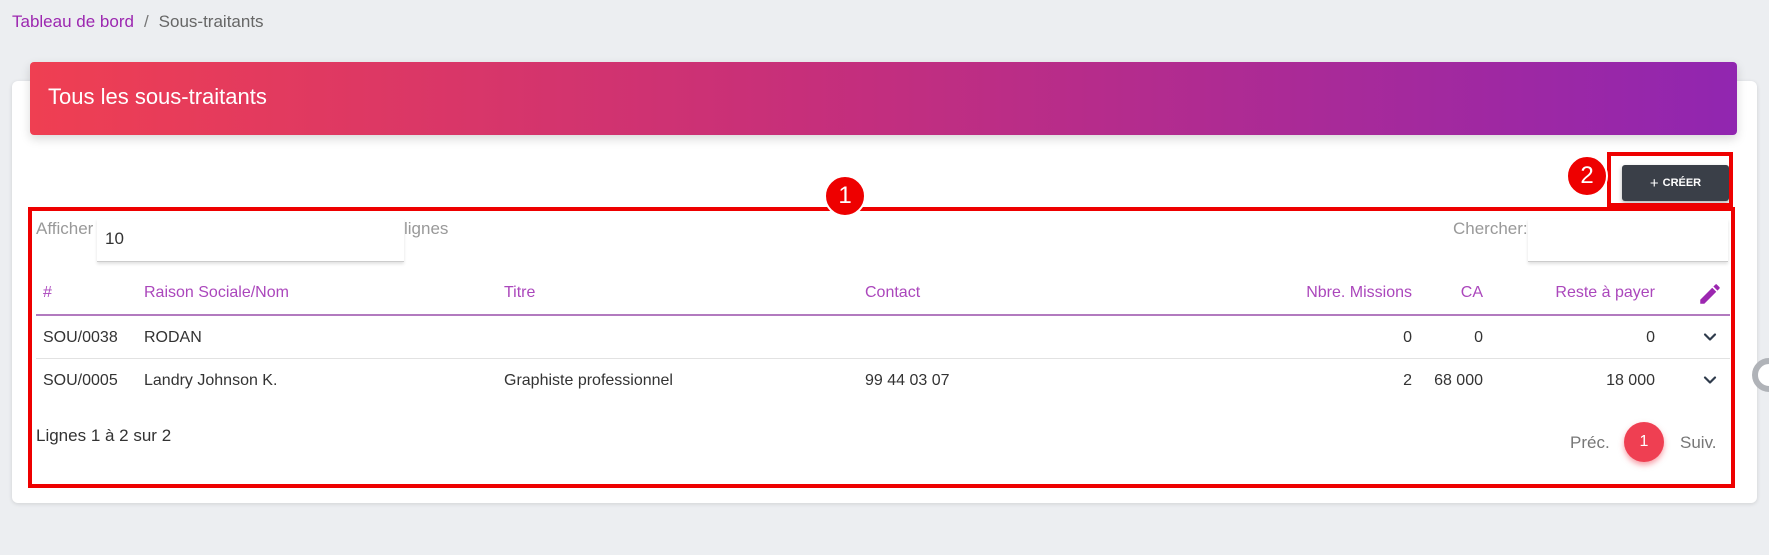 This screenshot has width=1769, height=555. I want to click on page-title: Tous les sous-traitants, so click(157, 96).